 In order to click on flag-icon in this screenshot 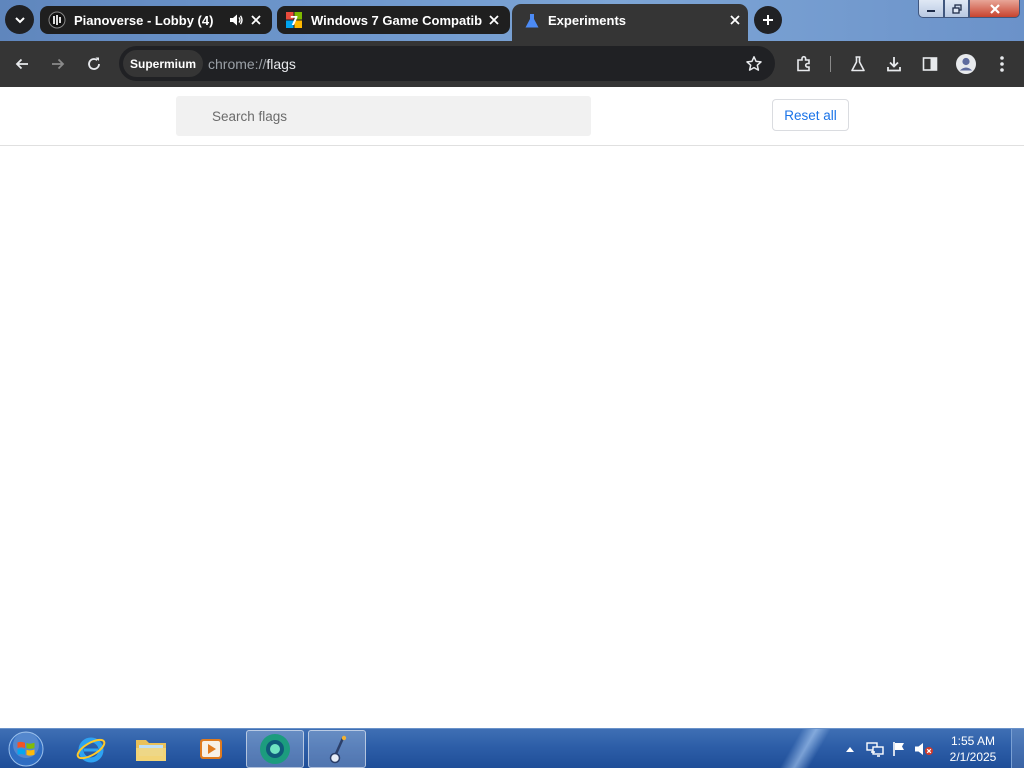, I will do `click(898, 749)`.